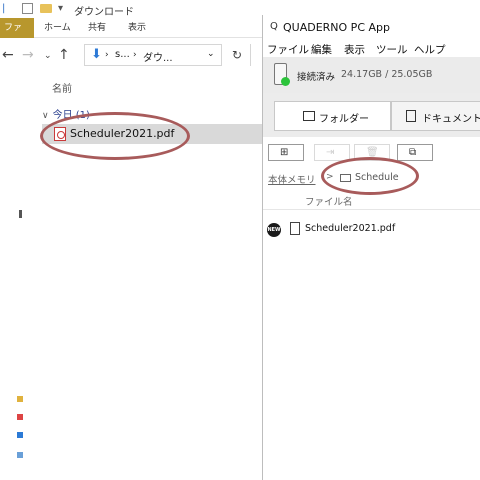 The width and height of the screenshot is (480, 480). I want to click on explorer-title-bar: | ▾ ダウンロード, so click(131, 9).